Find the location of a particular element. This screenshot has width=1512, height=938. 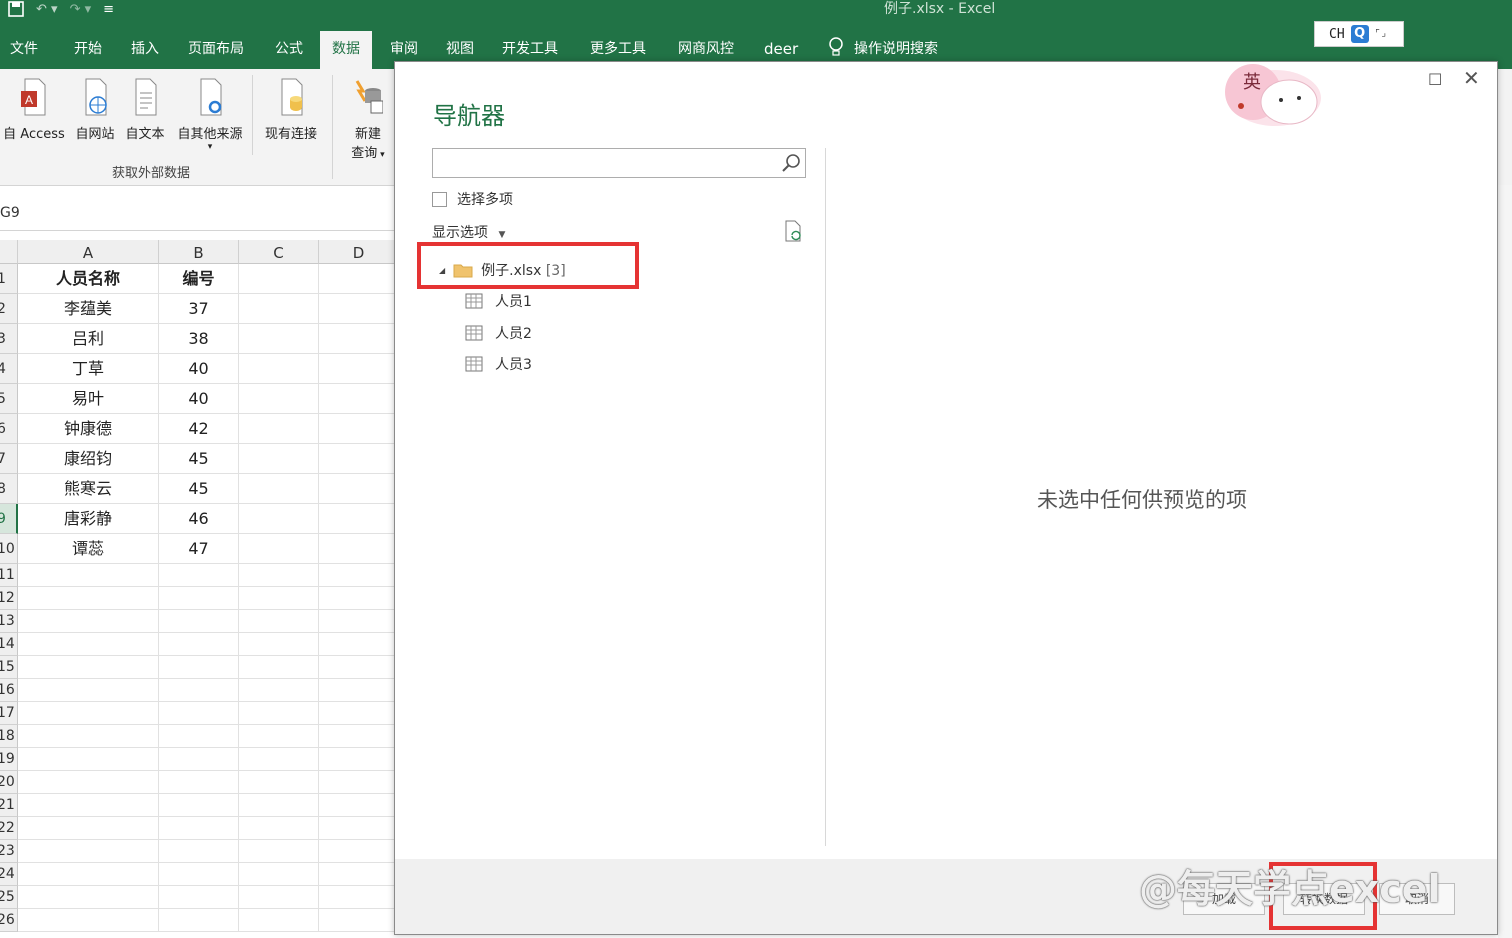

row-header: 1 is located at coordinates (9, 279).